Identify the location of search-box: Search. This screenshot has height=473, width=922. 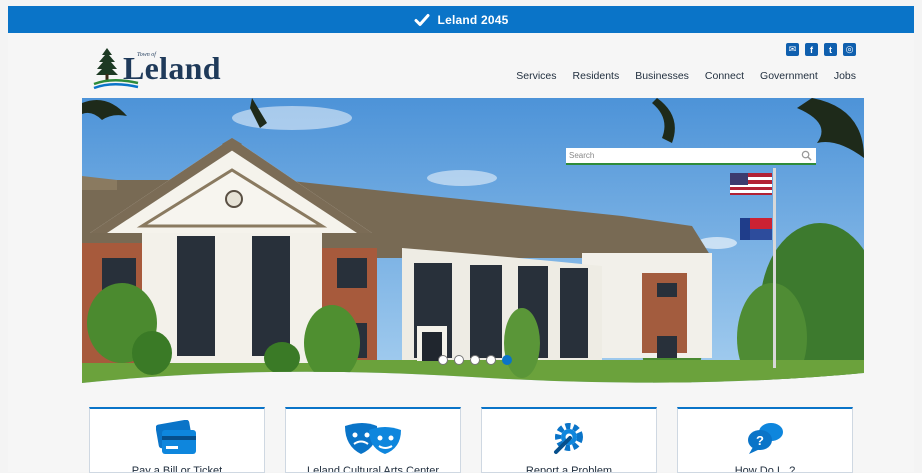
(691, 156).